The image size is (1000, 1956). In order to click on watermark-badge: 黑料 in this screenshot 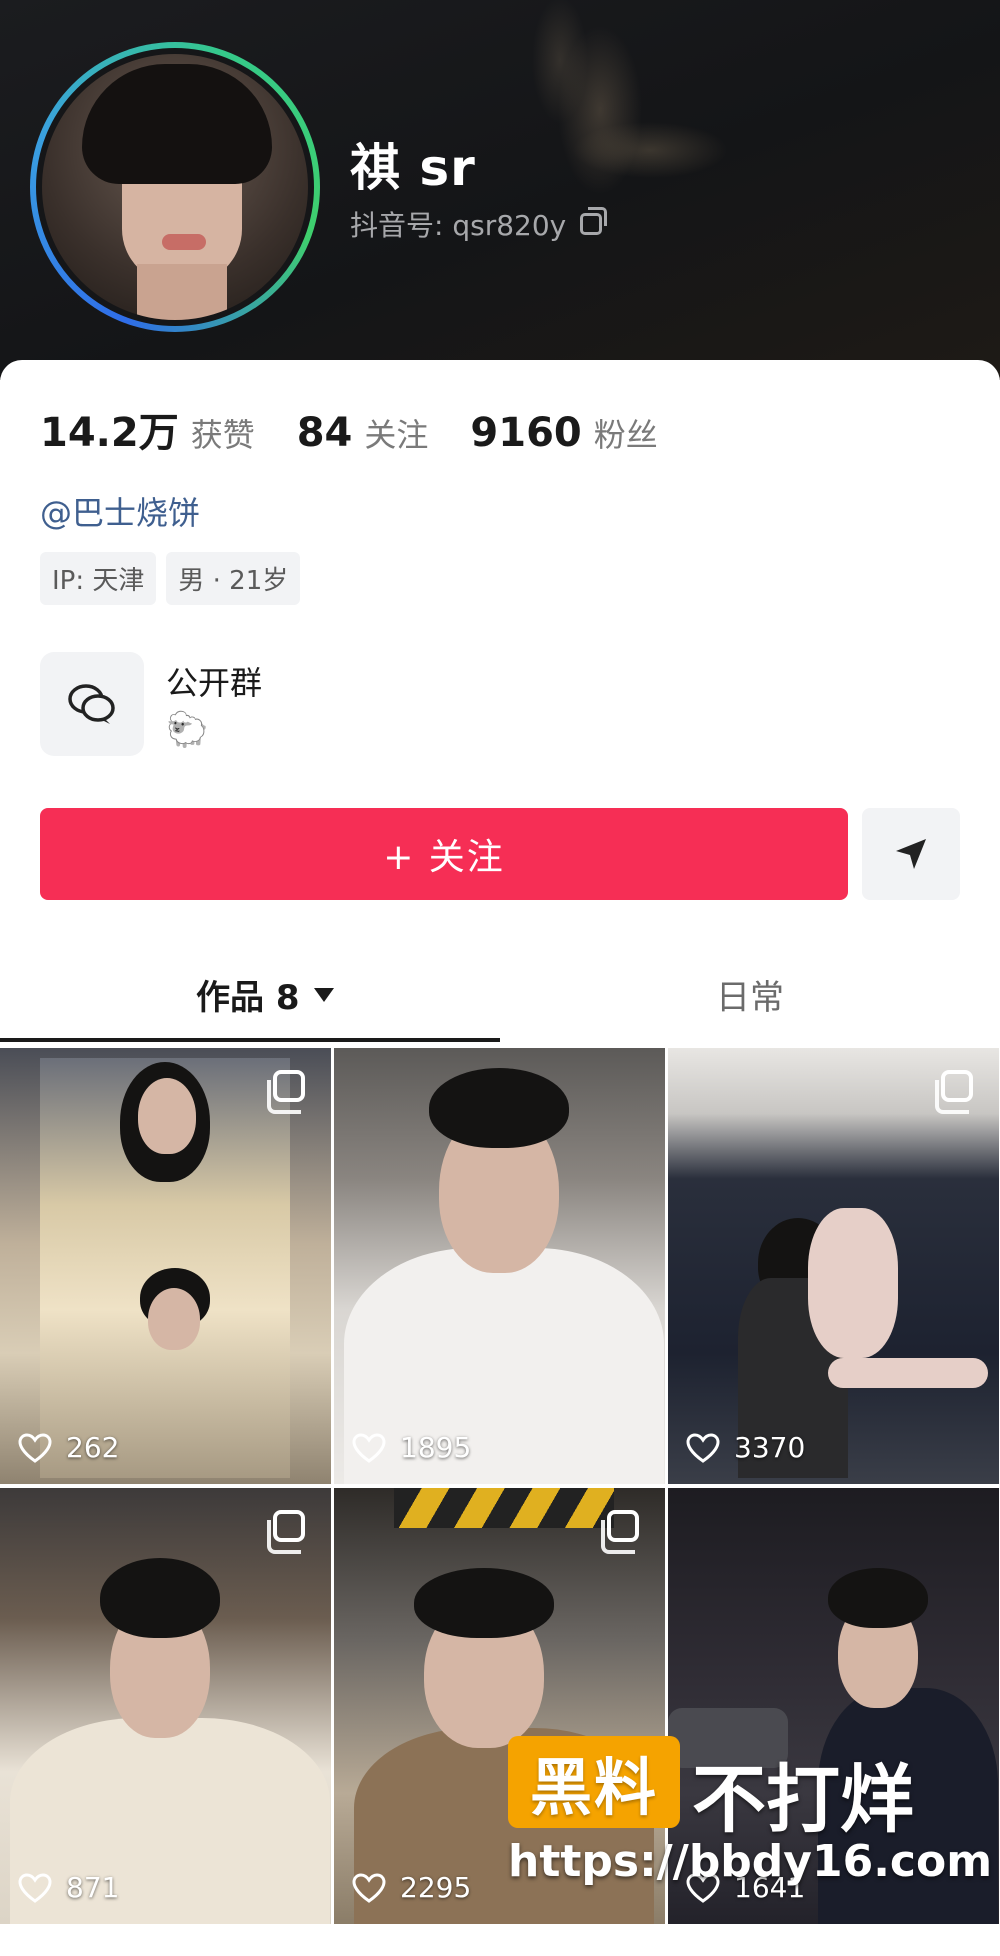, I will do `click(594, 1782)`.